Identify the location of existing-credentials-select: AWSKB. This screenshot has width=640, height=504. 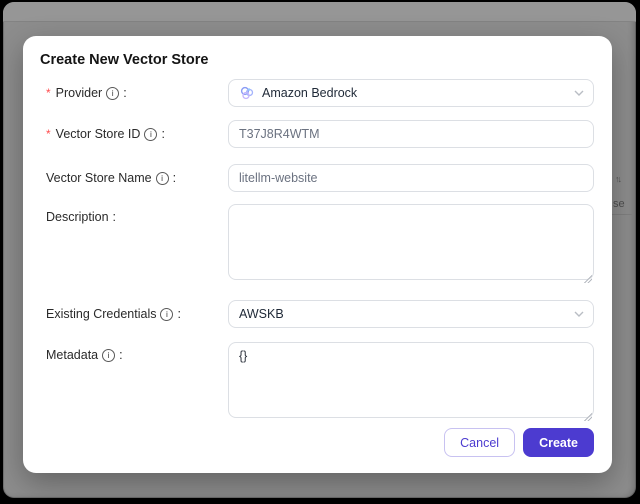
(411, 314).